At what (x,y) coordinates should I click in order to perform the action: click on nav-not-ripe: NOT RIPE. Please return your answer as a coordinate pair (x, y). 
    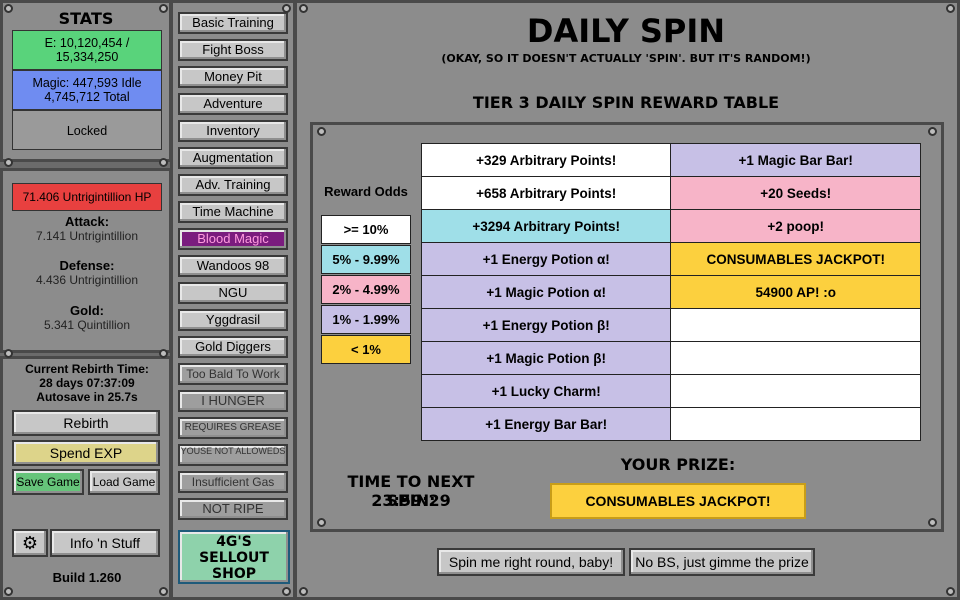
    Looking at the image, I should click on (233, 509).